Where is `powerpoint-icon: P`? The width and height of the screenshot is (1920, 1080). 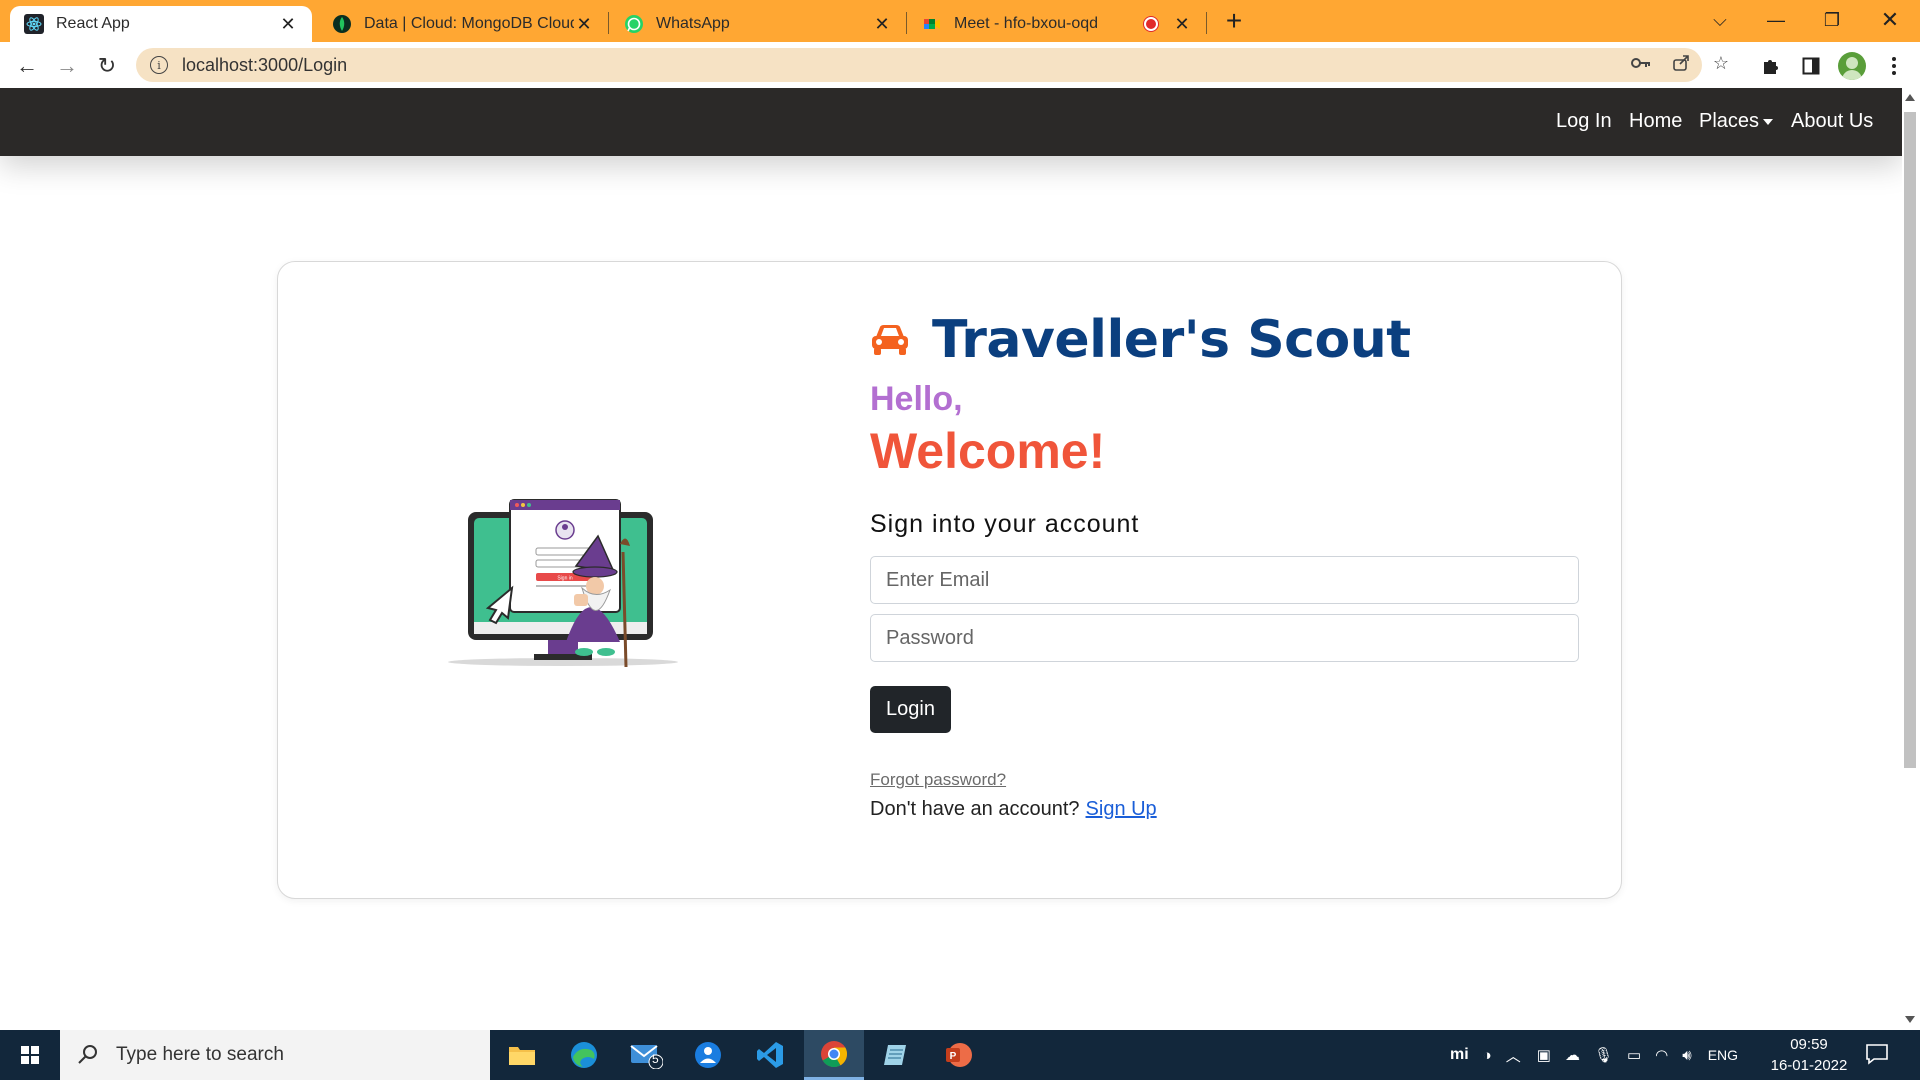 powerpoint-icon: P is located at coordinates (958, 1055).